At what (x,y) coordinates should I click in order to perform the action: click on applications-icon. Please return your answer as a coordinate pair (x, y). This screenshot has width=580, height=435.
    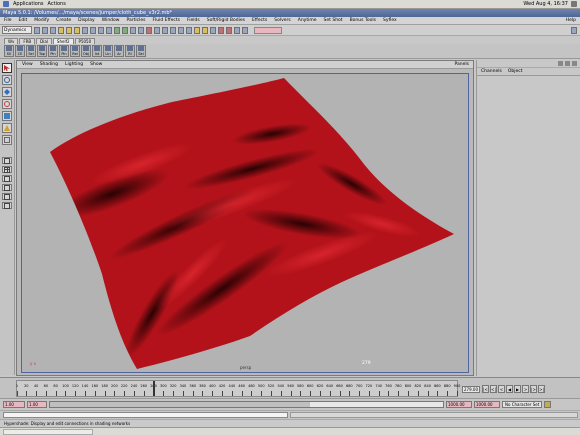
    Looking at the image, I should click on (6, 4).